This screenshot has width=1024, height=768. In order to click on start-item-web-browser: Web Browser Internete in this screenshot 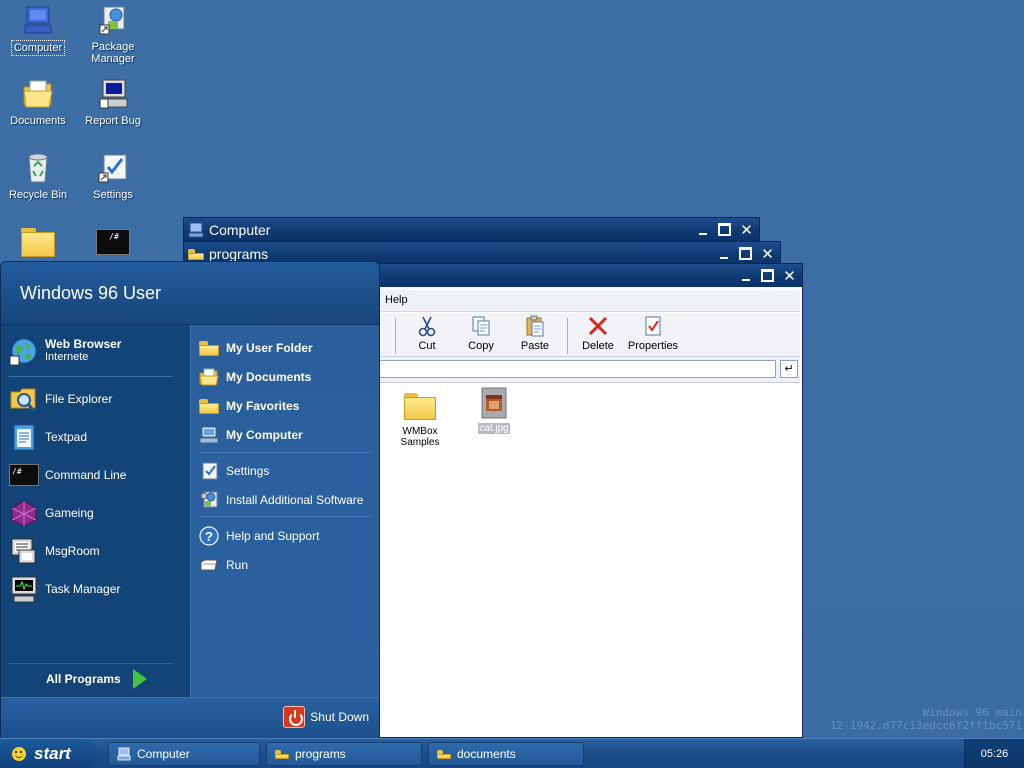, I will do `click(65, 351)`.